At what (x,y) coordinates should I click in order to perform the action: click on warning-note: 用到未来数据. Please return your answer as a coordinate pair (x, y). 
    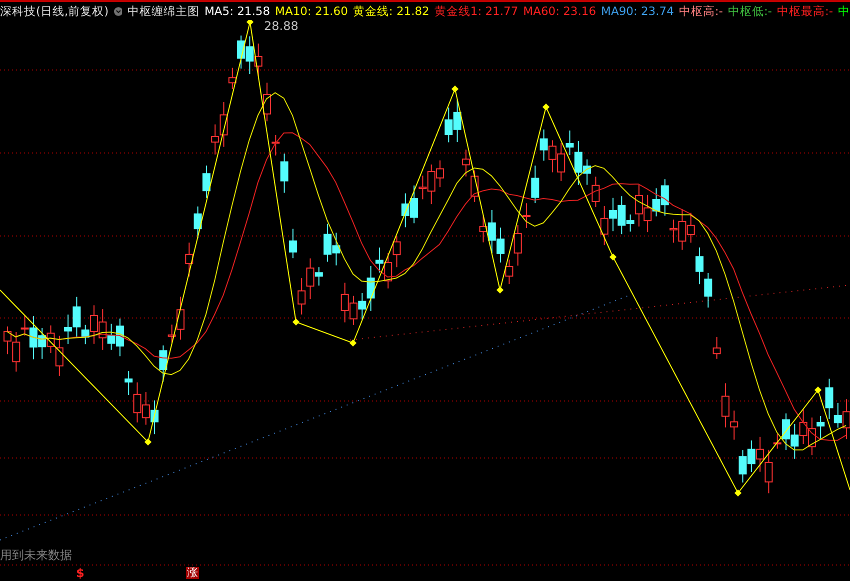
    Looking at the image, I should click on (36, 555).